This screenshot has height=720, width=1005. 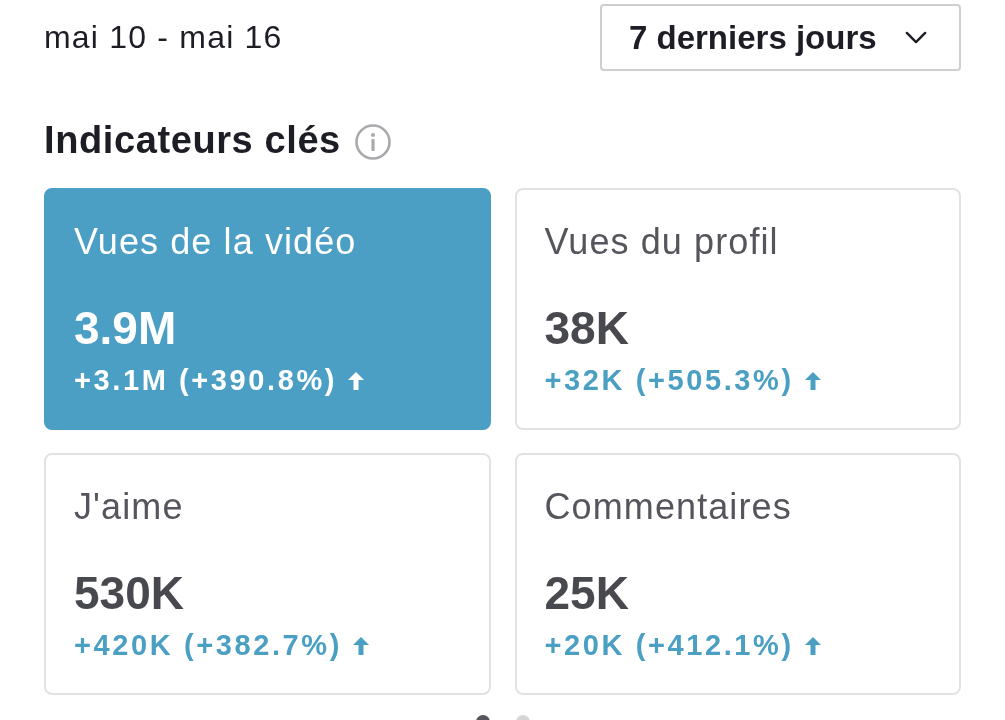 I want to click on metric-change: +3.1M (+390.8%), so click(x=206, y=380).